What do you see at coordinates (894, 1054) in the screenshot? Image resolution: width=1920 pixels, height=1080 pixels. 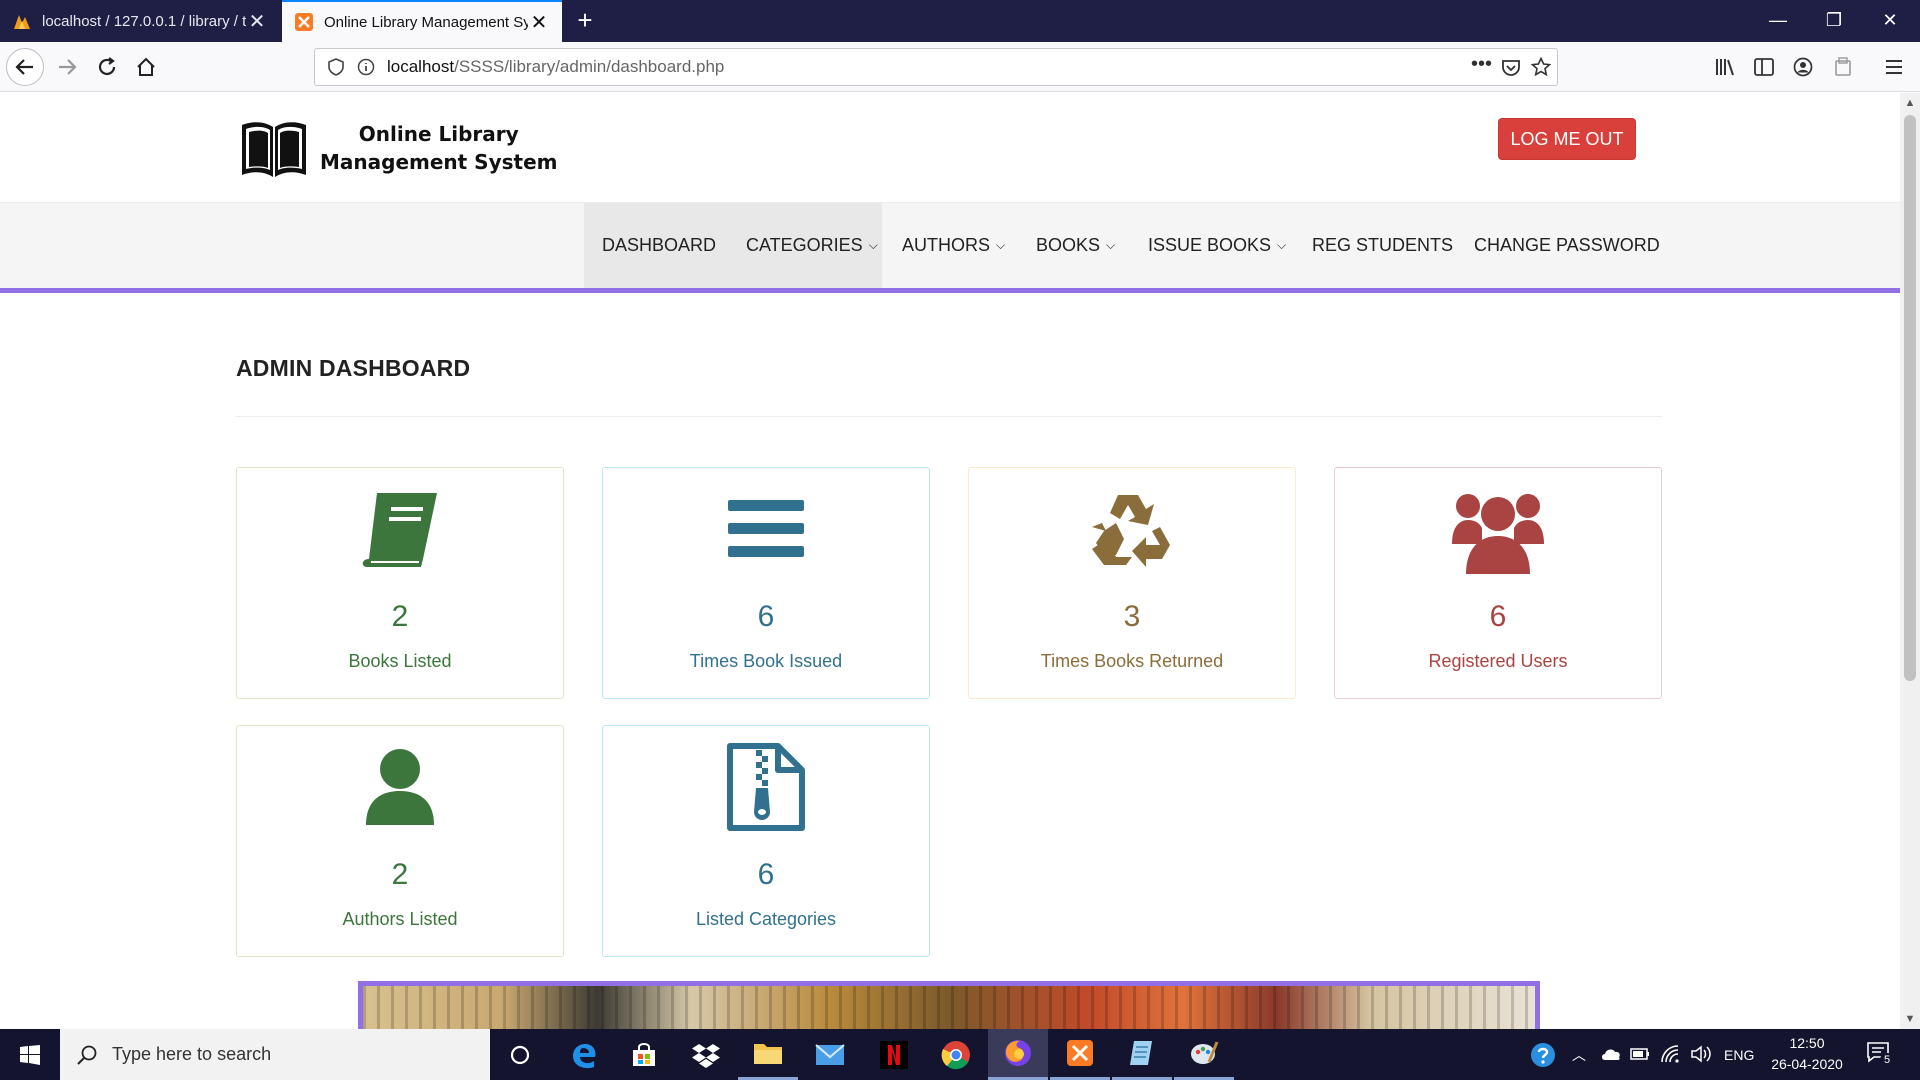 I see `taskbar-app-netflix` at bounding box center [894, 1054].